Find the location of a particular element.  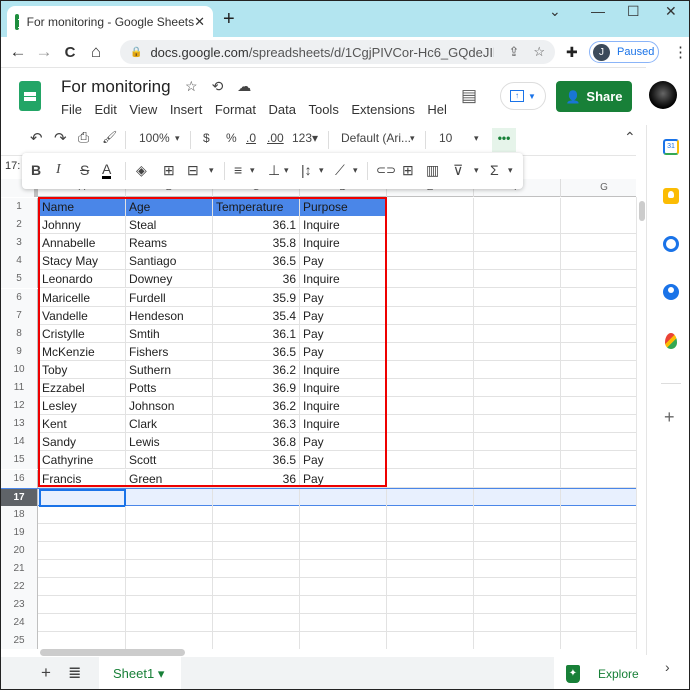

close-tab-icon: ✕ is located at coordinates (199, 22).